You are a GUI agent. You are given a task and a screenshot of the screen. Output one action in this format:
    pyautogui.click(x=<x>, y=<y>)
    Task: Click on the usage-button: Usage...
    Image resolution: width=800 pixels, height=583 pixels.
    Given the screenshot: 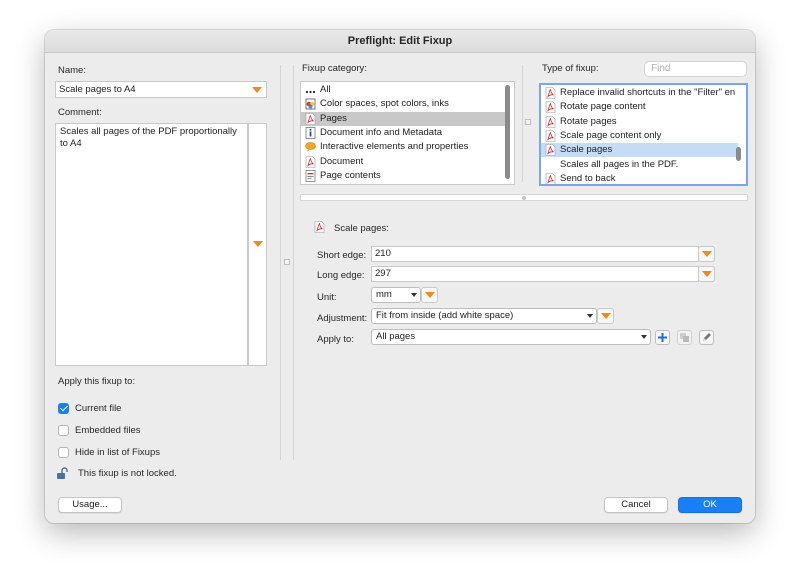 What is the action you would take?
    pyautogui.click(x=90, y=505)
    